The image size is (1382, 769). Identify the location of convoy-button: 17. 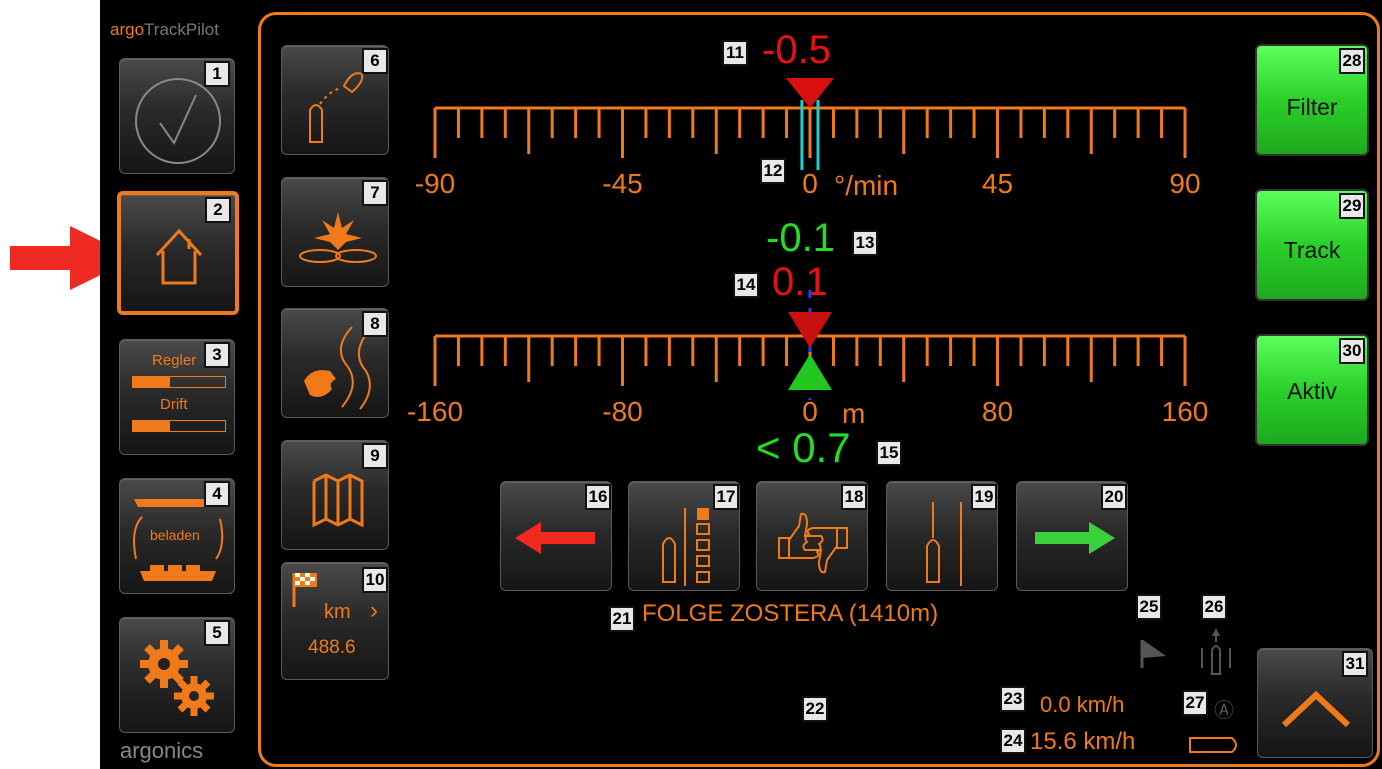
(684, 536).